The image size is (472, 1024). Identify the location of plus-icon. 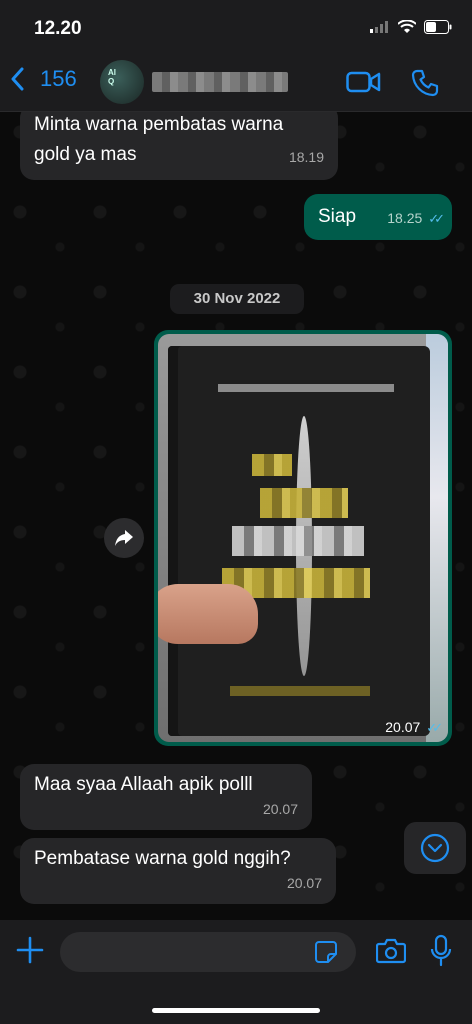
(30, 950).